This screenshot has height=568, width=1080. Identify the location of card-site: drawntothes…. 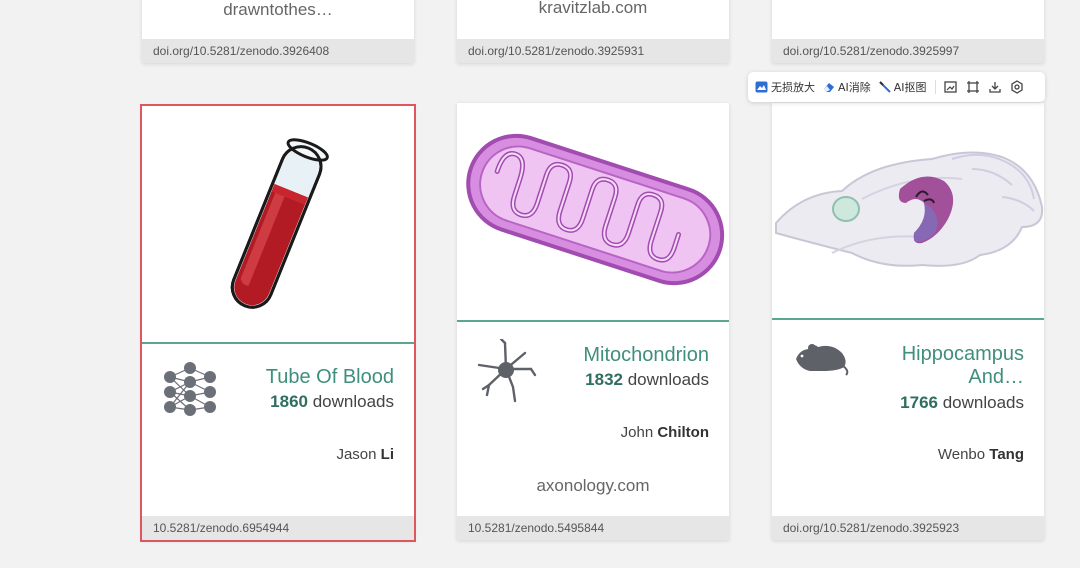
(278, 10).